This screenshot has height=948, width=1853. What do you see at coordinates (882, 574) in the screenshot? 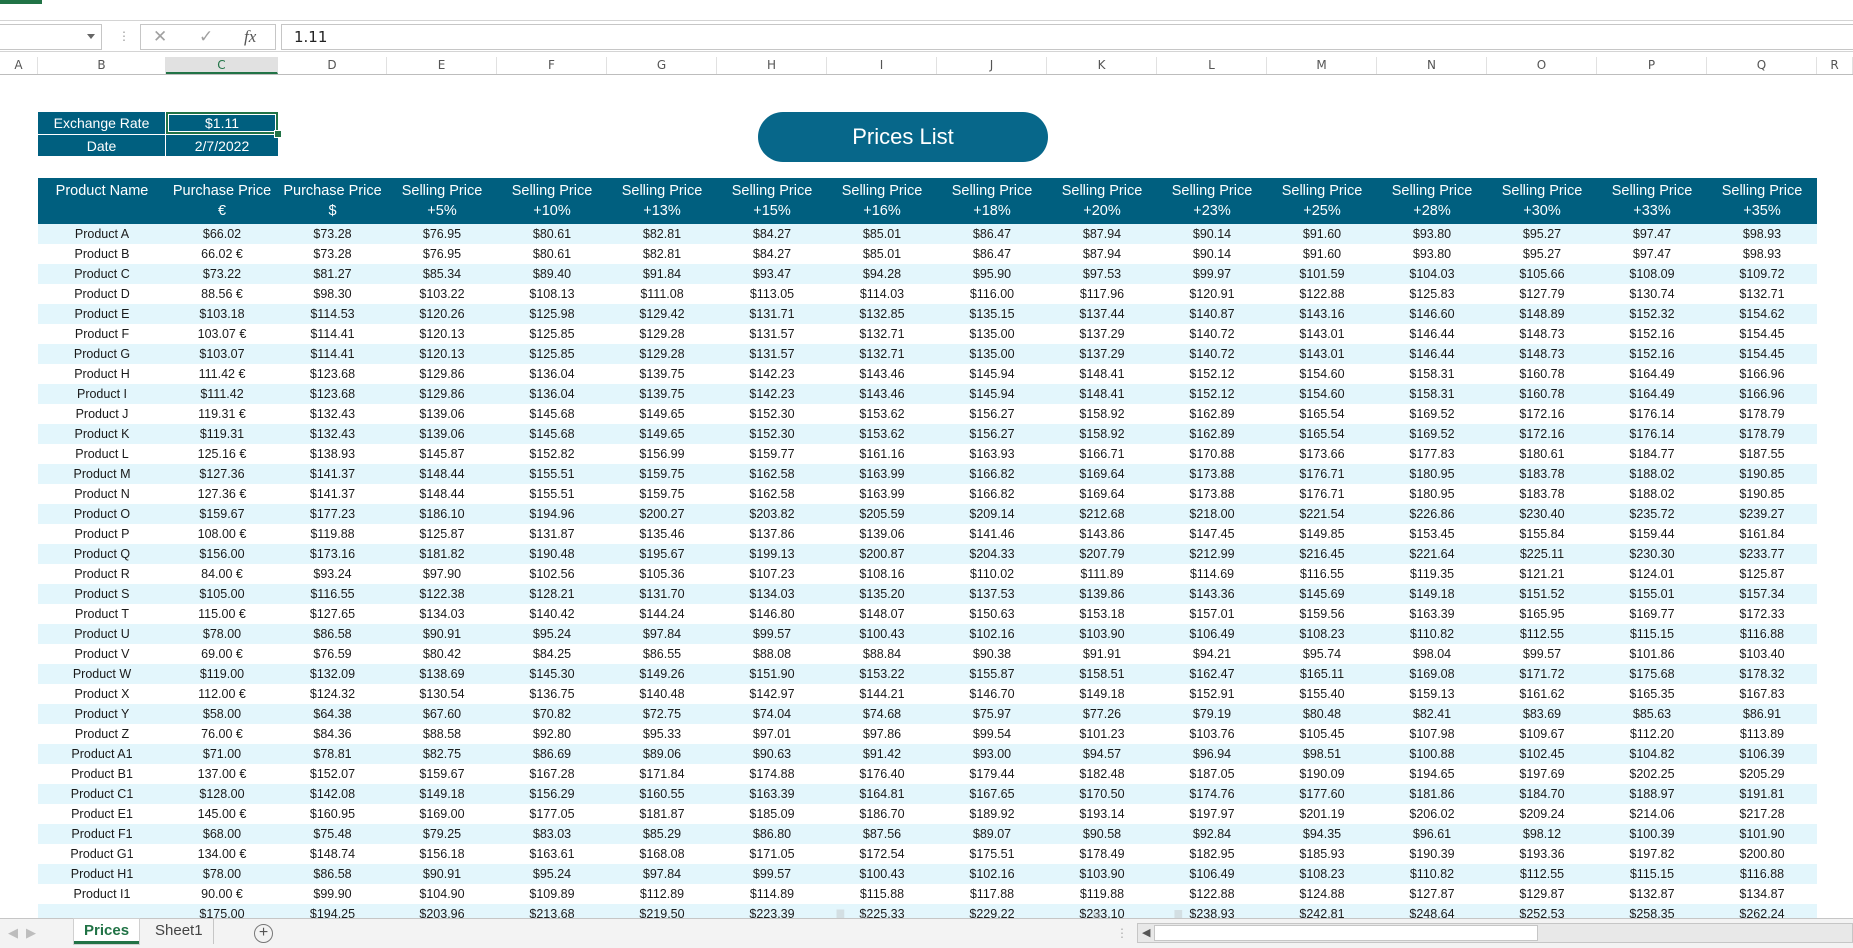
I see `price-cell: $108.16` at bounding box center [882, 574].